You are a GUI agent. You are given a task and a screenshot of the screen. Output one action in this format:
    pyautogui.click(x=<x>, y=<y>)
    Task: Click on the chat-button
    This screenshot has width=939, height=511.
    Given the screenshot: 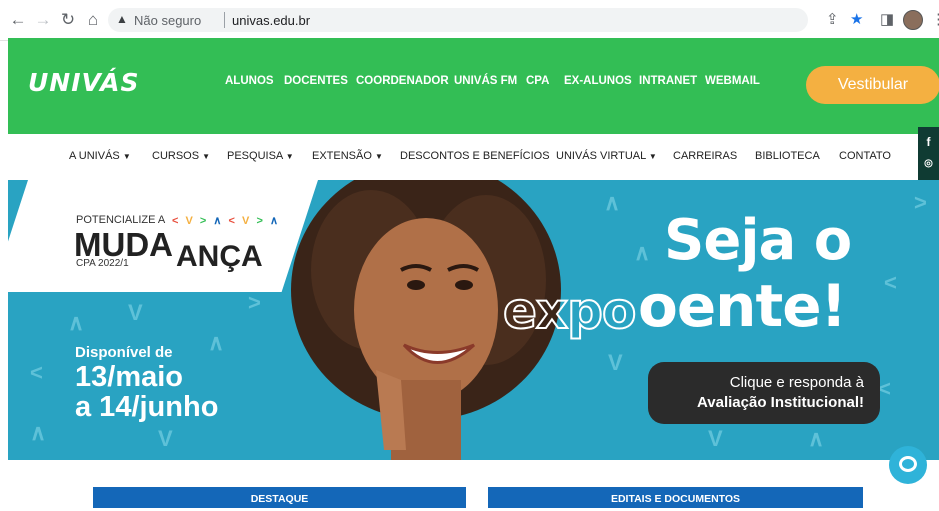 What is the action you would take?
    pyautogui.click(x=908, y=465)
    